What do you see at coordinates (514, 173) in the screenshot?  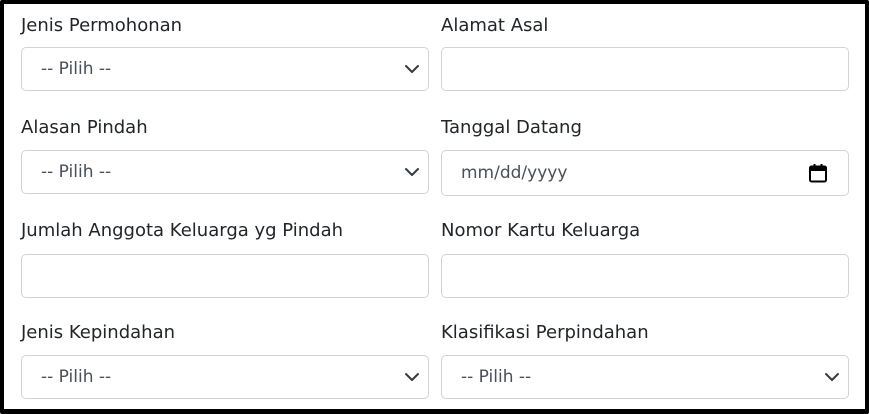 I see `tanggal-datang-value: mm/dd/yyyy` at bounding box center [514, 173].